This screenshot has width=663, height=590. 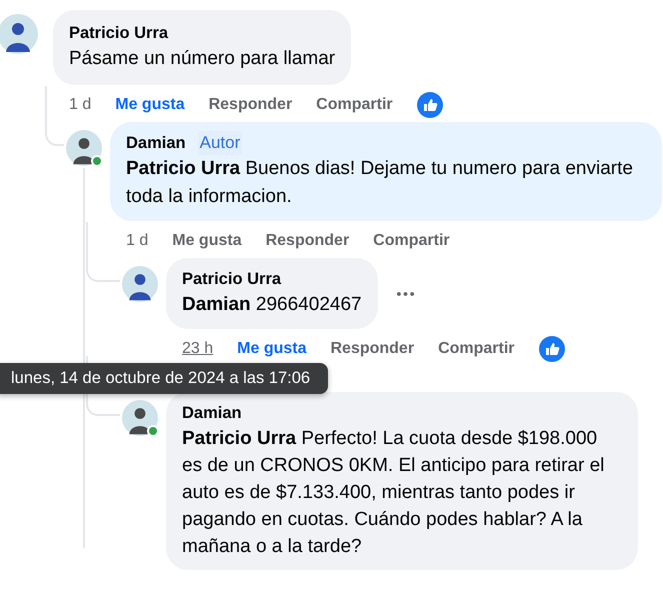 What do you see at coordinates (380, 183) in the screenshot?
I see `comment-text: Patricio Urra Buenos dias! Dejame tu numero para enviarte toda la informacion.` at bounding box center [380, 183].